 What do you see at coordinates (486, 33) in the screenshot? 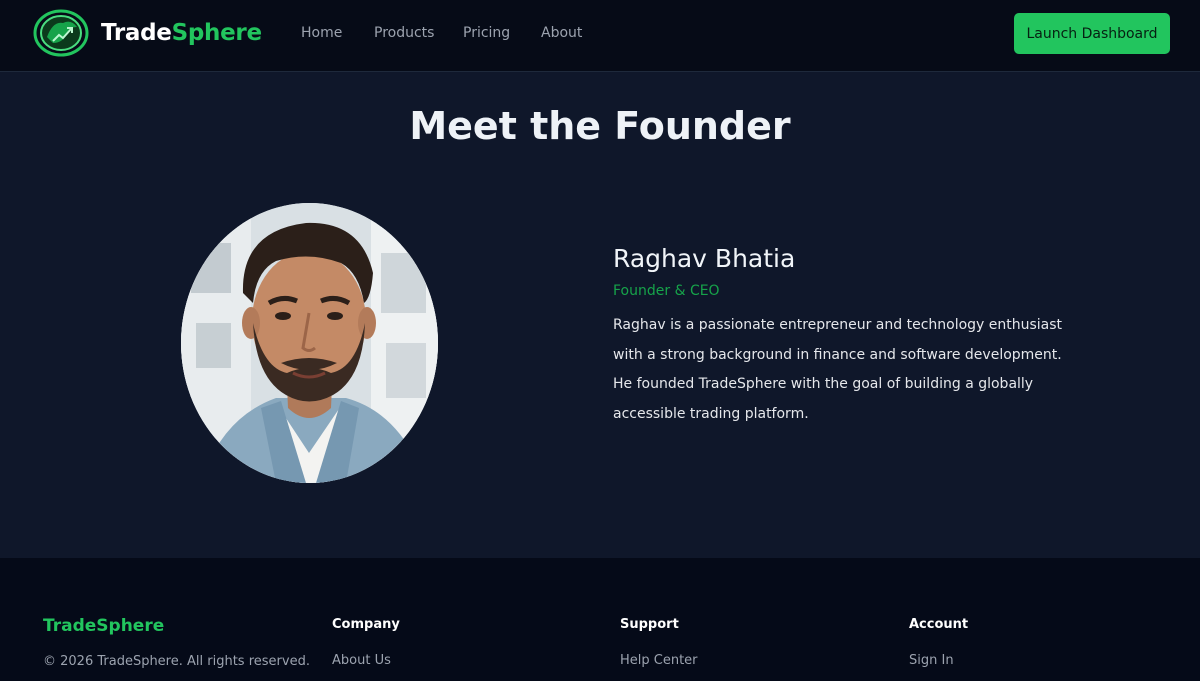
I see `nav-pricing: Pricing` at bounding box center [486, 33].